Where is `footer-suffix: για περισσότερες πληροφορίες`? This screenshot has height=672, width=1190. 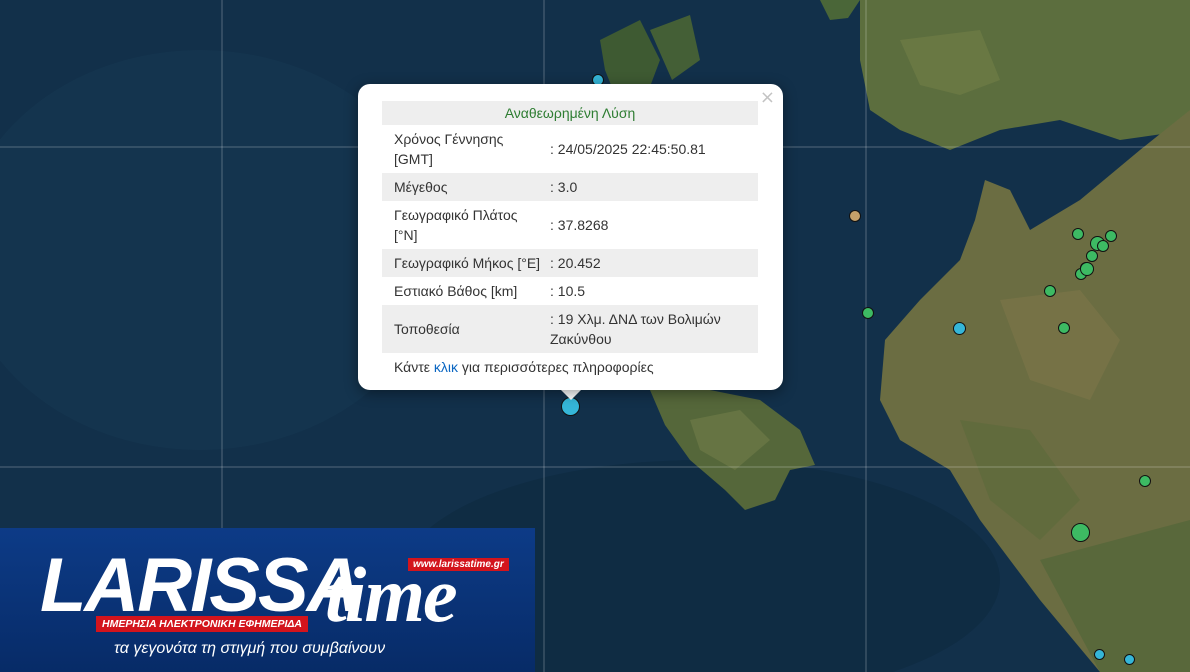 footer-suffix: για περισσότερες πληροφορίες is located at coordinates (556, 367).